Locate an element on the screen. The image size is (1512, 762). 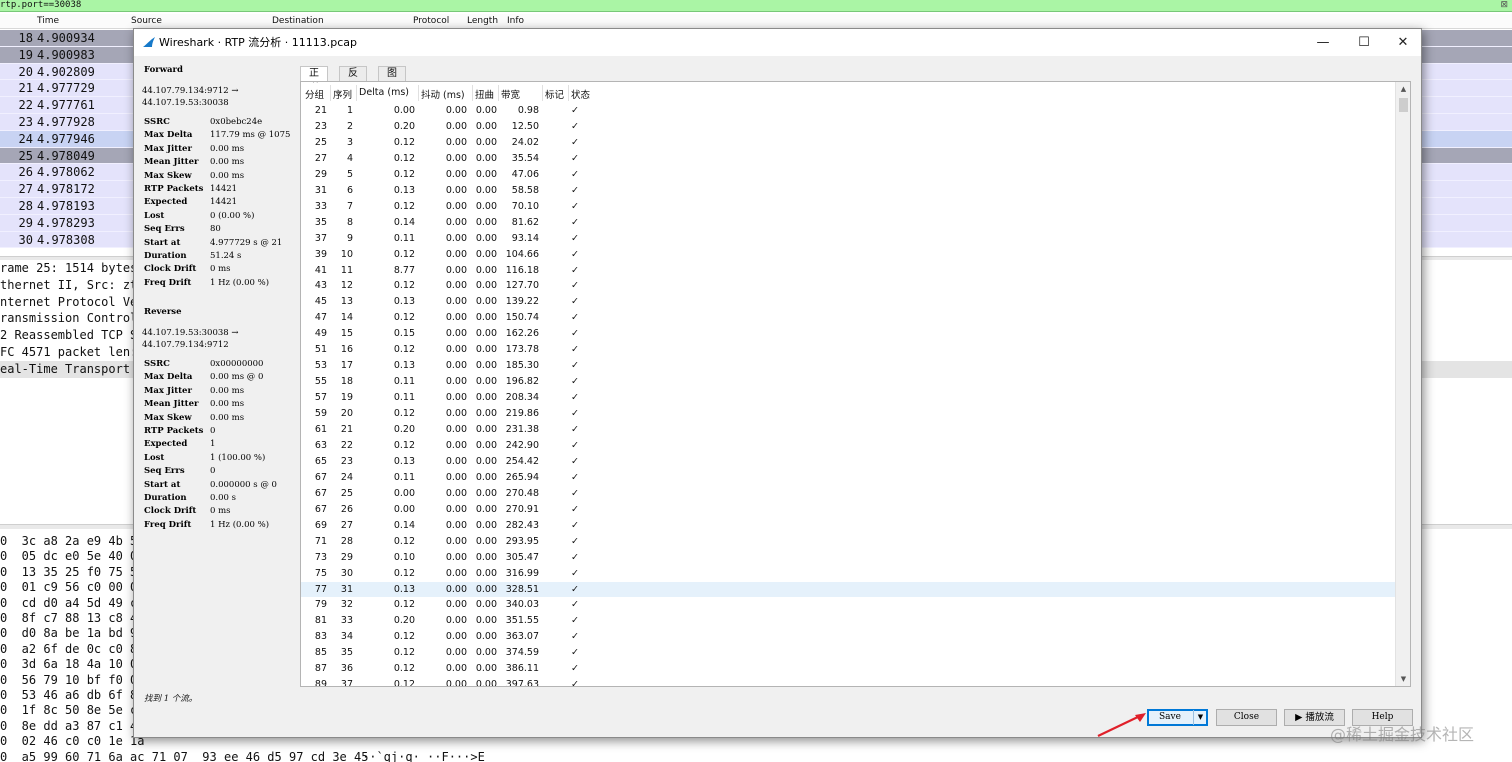
table-row: 31 6 0.13 0.00 0.00 58.58 ✓ is located at coordinates (848, 191).